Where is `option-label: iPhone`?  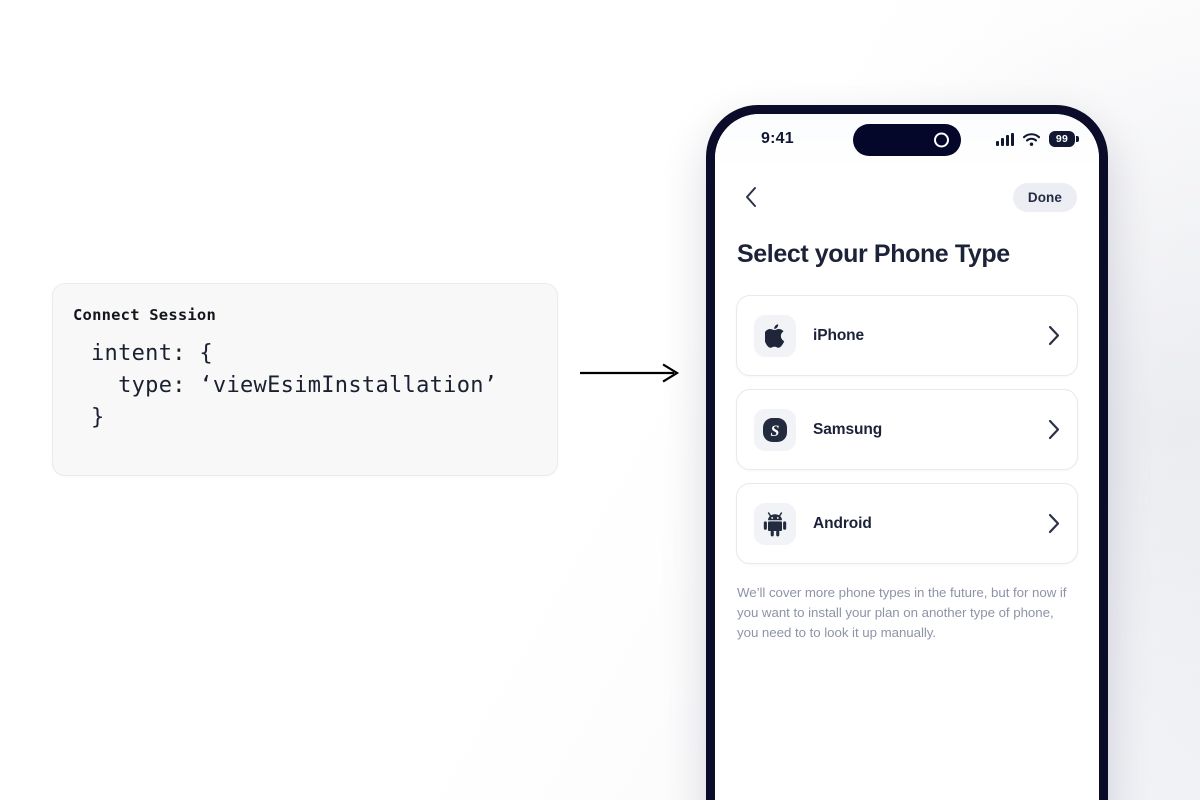 option-label: iPhone is located at coordinates (839, 335).